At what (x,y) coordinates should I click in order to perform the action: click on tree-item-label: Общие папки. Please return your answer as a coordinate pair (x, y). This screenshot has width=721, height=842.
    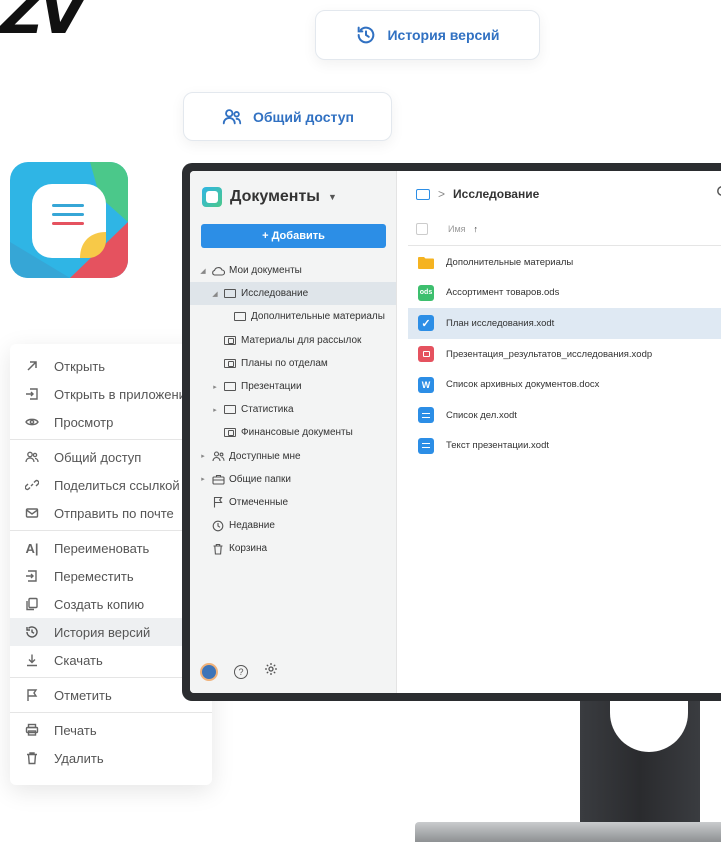
    Looking at the image, I should click on (260, 479).